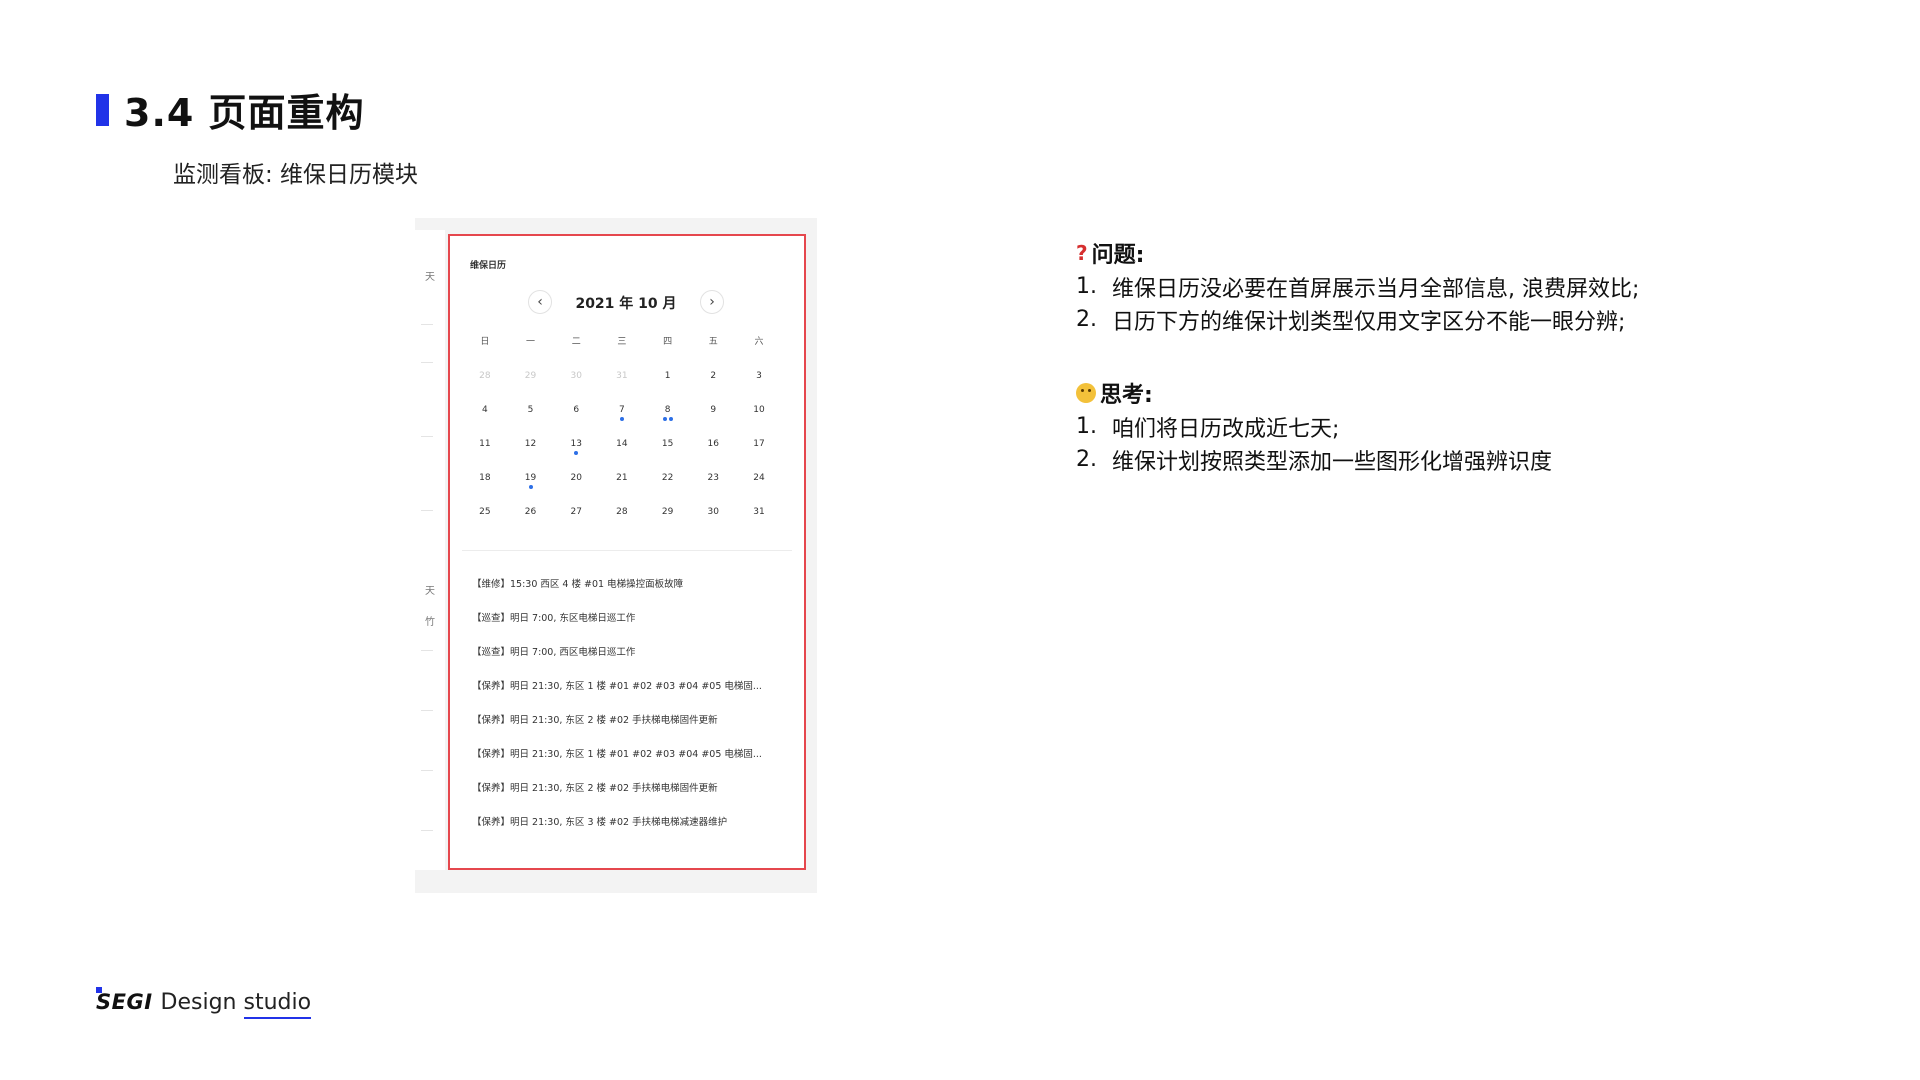 The height and width of the screenshot is (1080, 1920). I want to click on day-cell: 14, so click(622, 455).